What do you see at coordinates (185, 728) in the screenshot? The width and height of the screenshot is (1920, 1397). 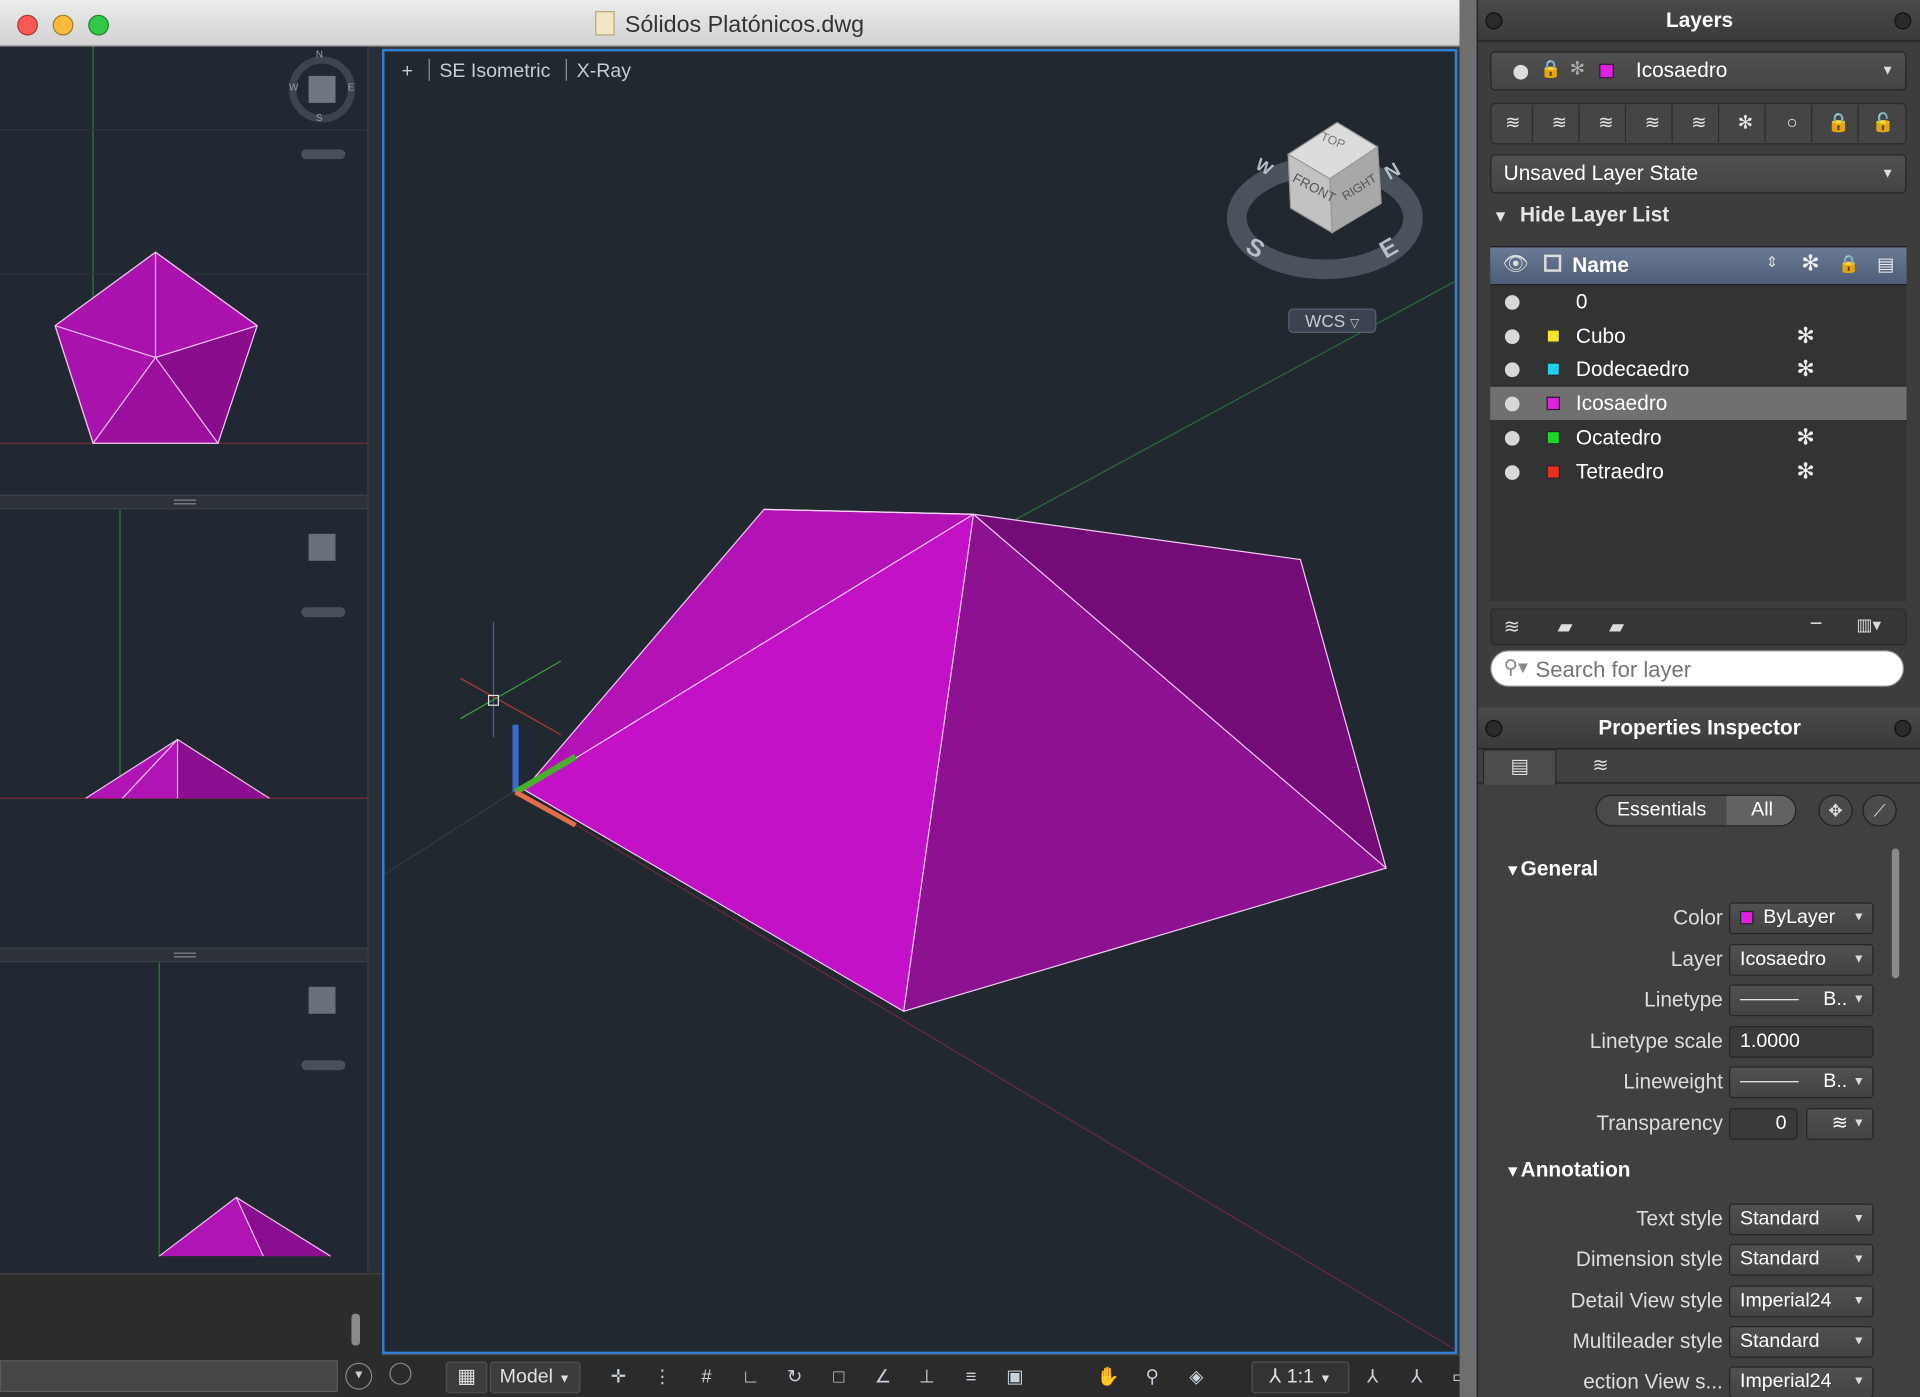 I see `front-view` at bounding box center [185, 728].